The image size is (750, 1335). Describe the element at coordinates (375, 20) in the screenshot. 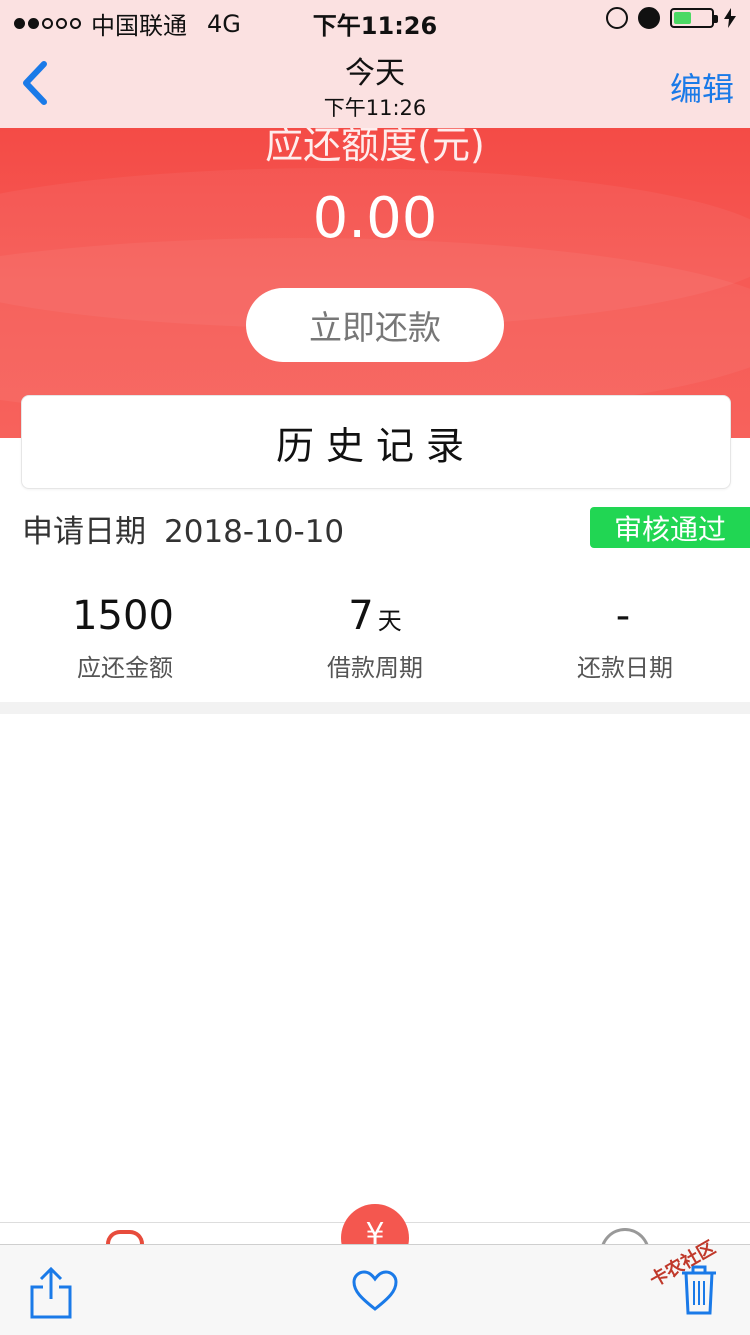

I see `status-bar: 中国联通 4G 下午11:26` at that location.